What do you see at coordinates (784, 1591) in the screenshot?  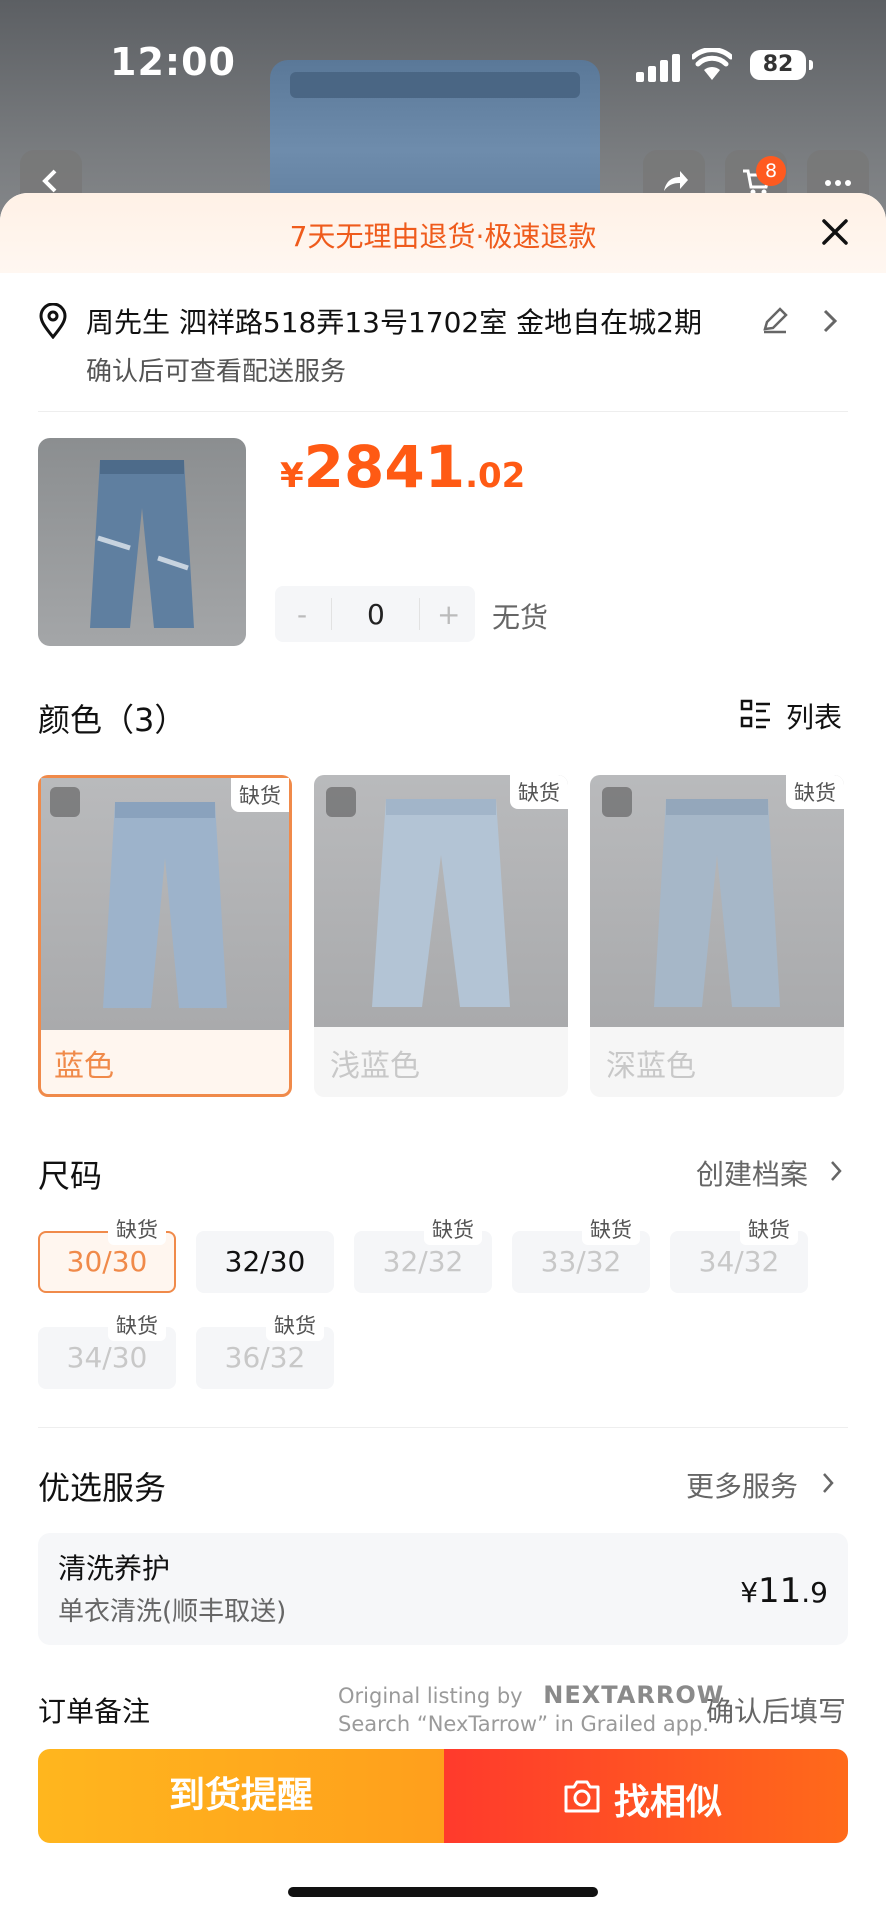 I see `service-price: ¥11.9` at bounding box center [784, 1591].